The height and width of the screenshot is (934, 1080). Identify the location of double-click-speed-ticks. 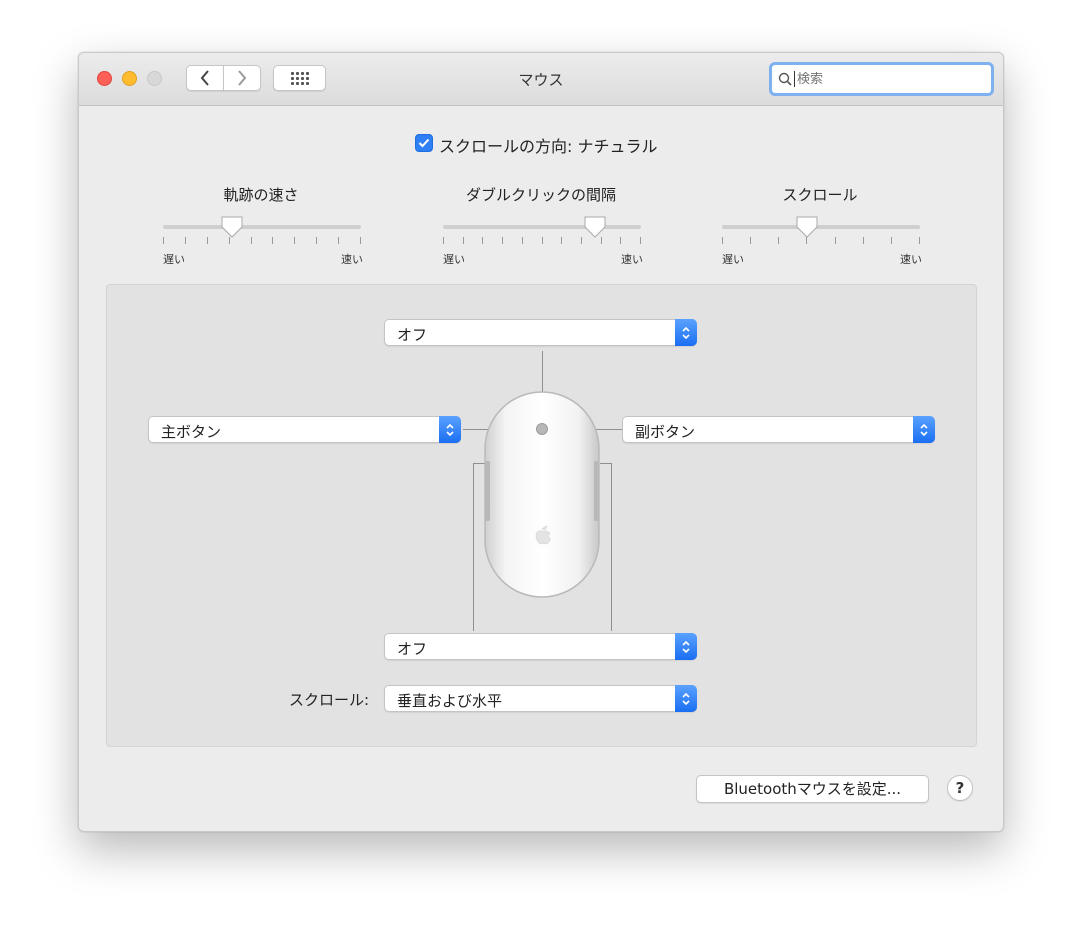
(542, 240).